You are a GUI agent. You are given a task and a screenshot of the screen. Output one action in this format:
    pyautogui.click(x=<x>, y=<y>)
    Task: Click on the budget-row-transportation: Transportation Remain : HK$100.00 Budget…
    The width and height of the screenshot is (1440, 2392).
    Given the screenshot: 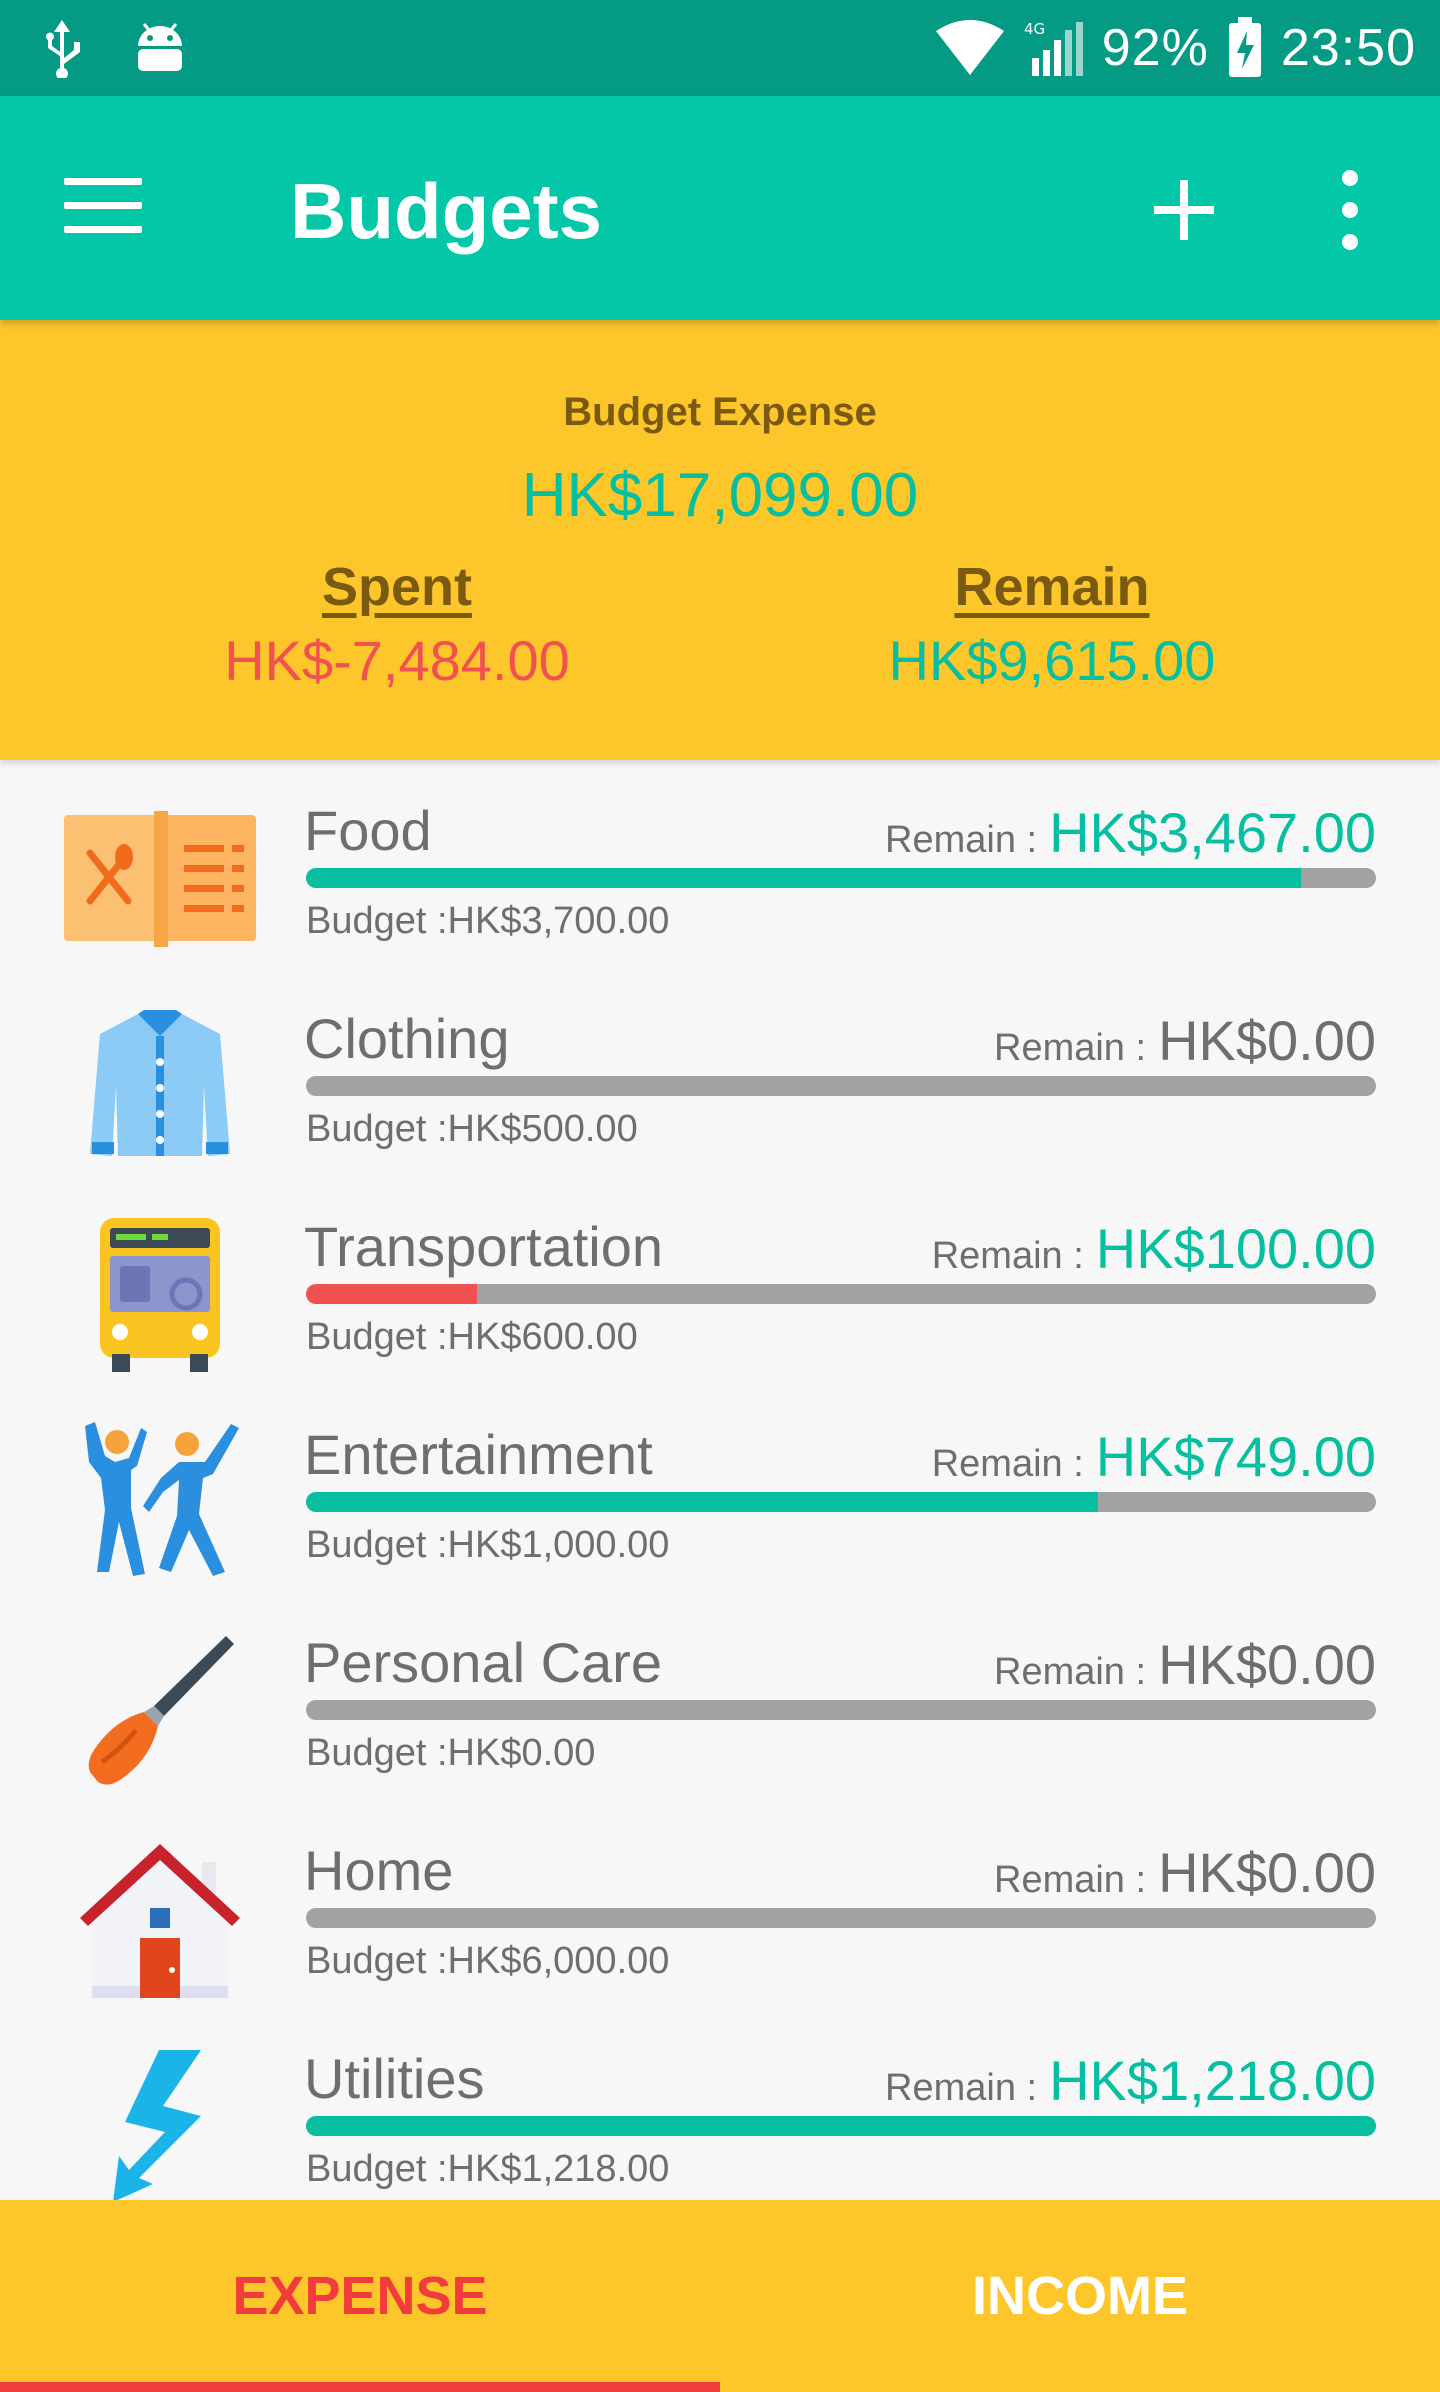 What is the action you would take?
    pyautogui.click(x=720, y=1280)
    